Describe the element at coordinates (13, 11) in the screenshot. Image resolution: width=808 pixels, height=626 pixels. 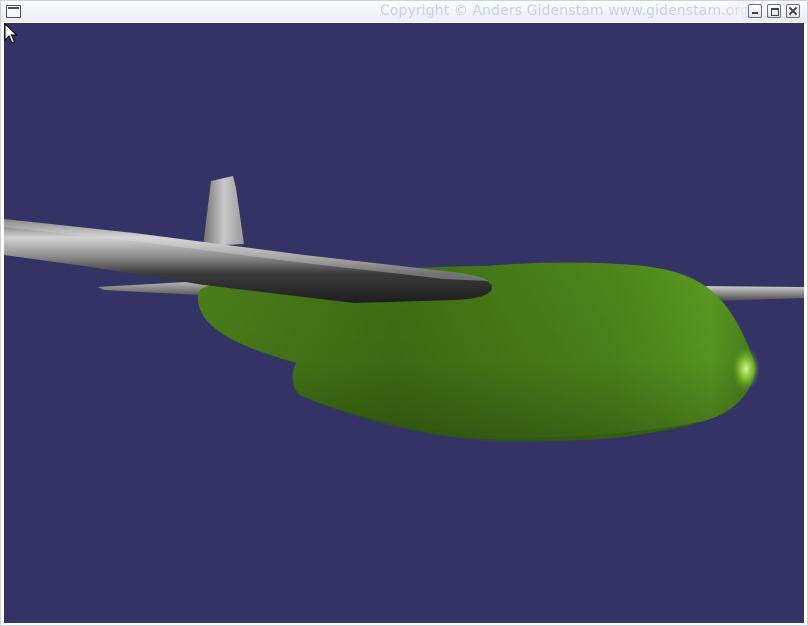
I see `window-menu-icon` at that location.